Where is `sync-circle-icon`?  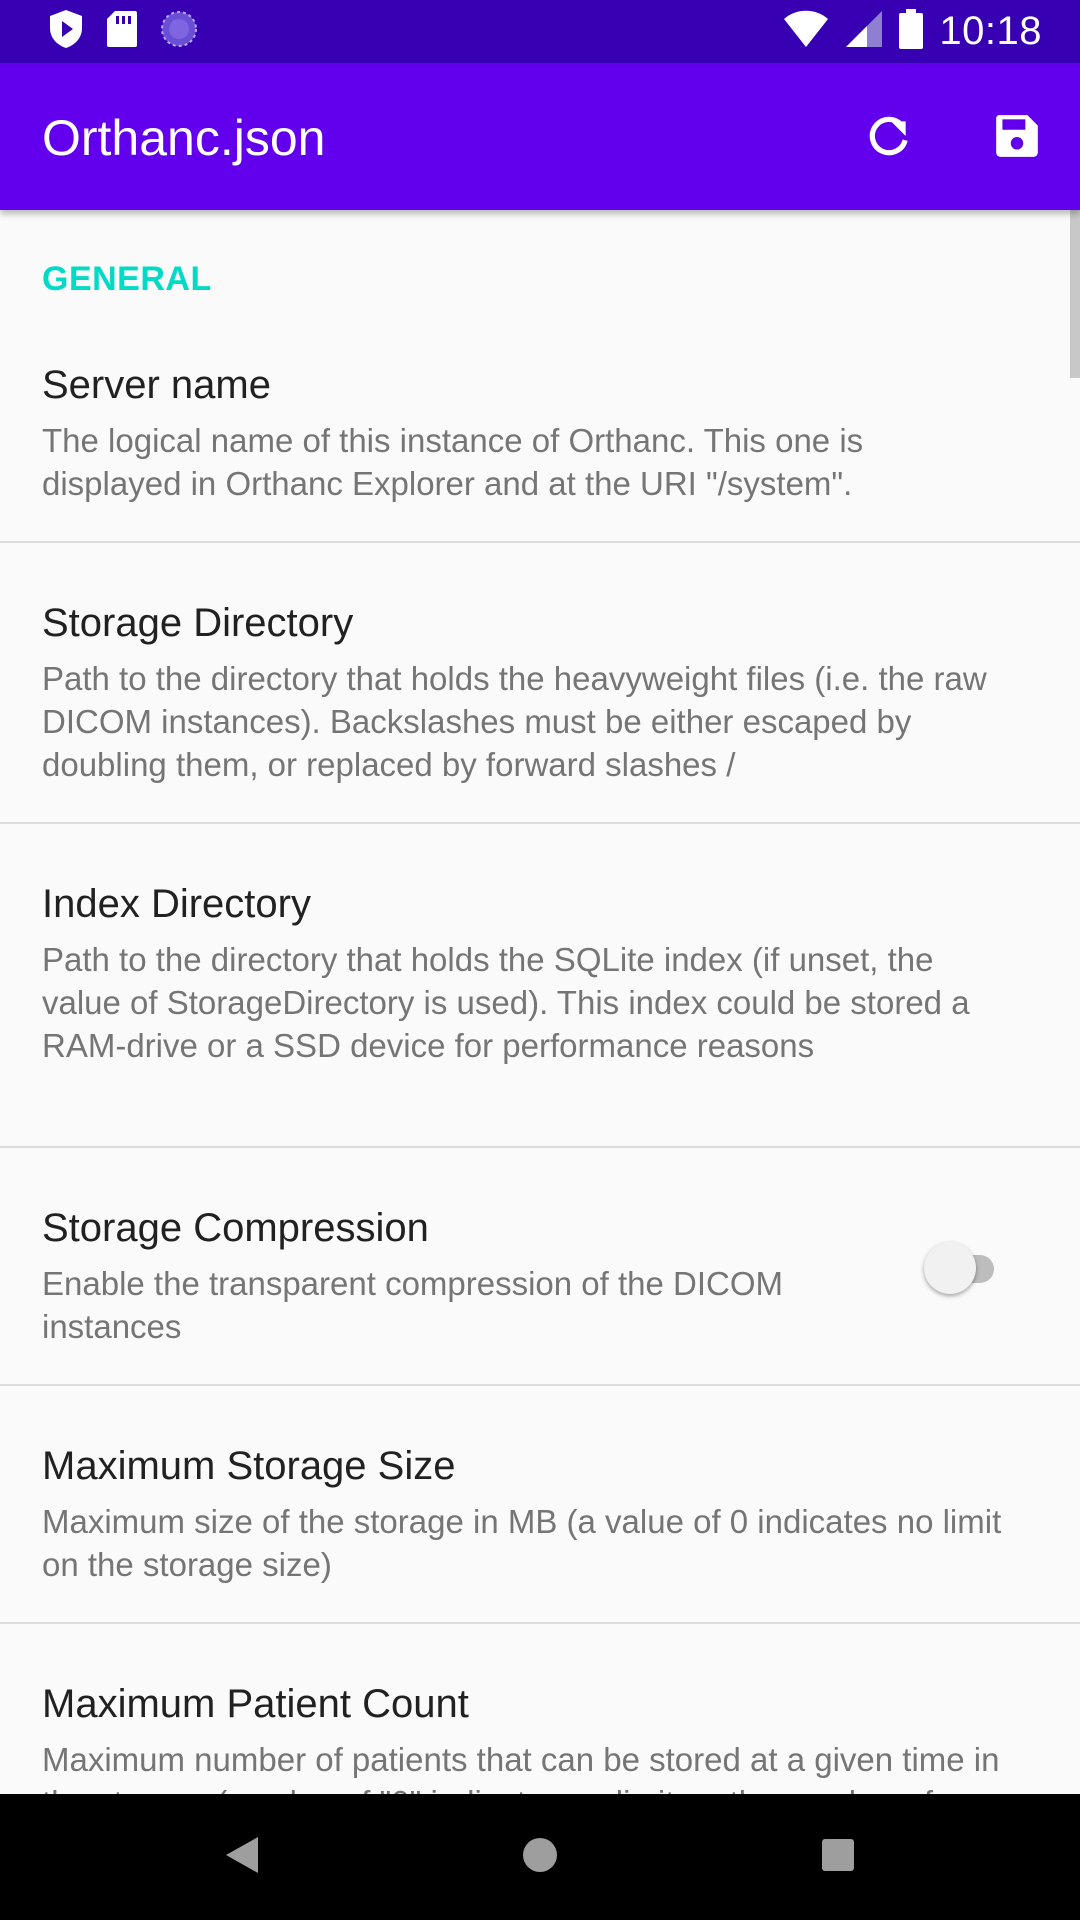 sync-circle-icon is located at coordinates (179, 31).